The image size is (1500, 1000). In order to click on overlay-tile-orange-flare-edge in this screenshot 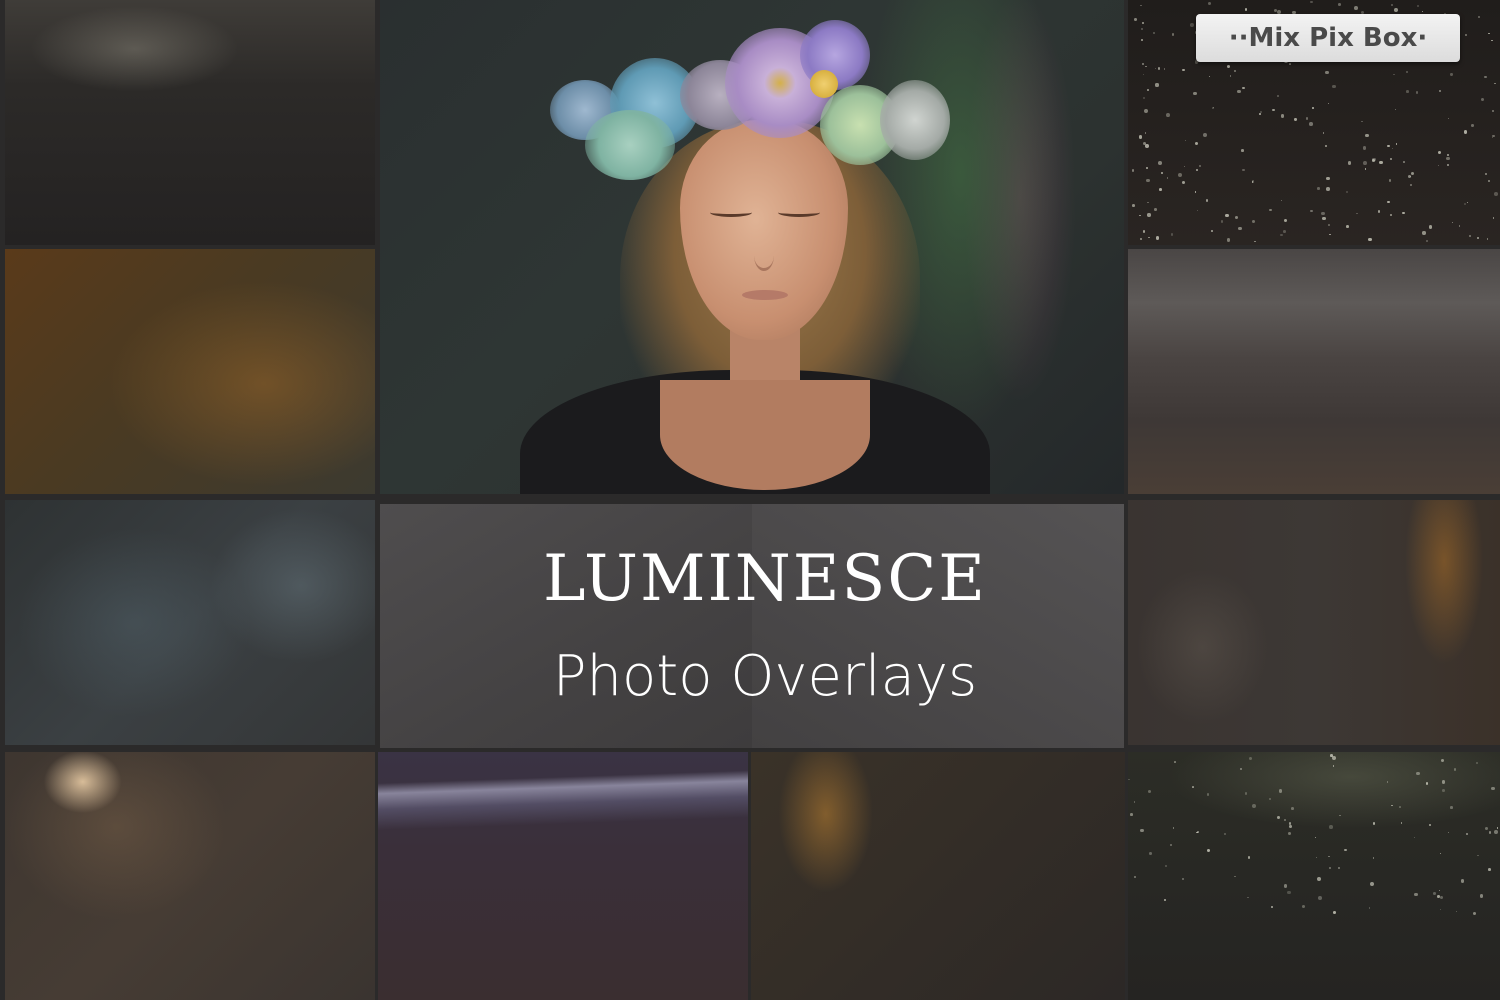, I will do `click(1314, 622)`.